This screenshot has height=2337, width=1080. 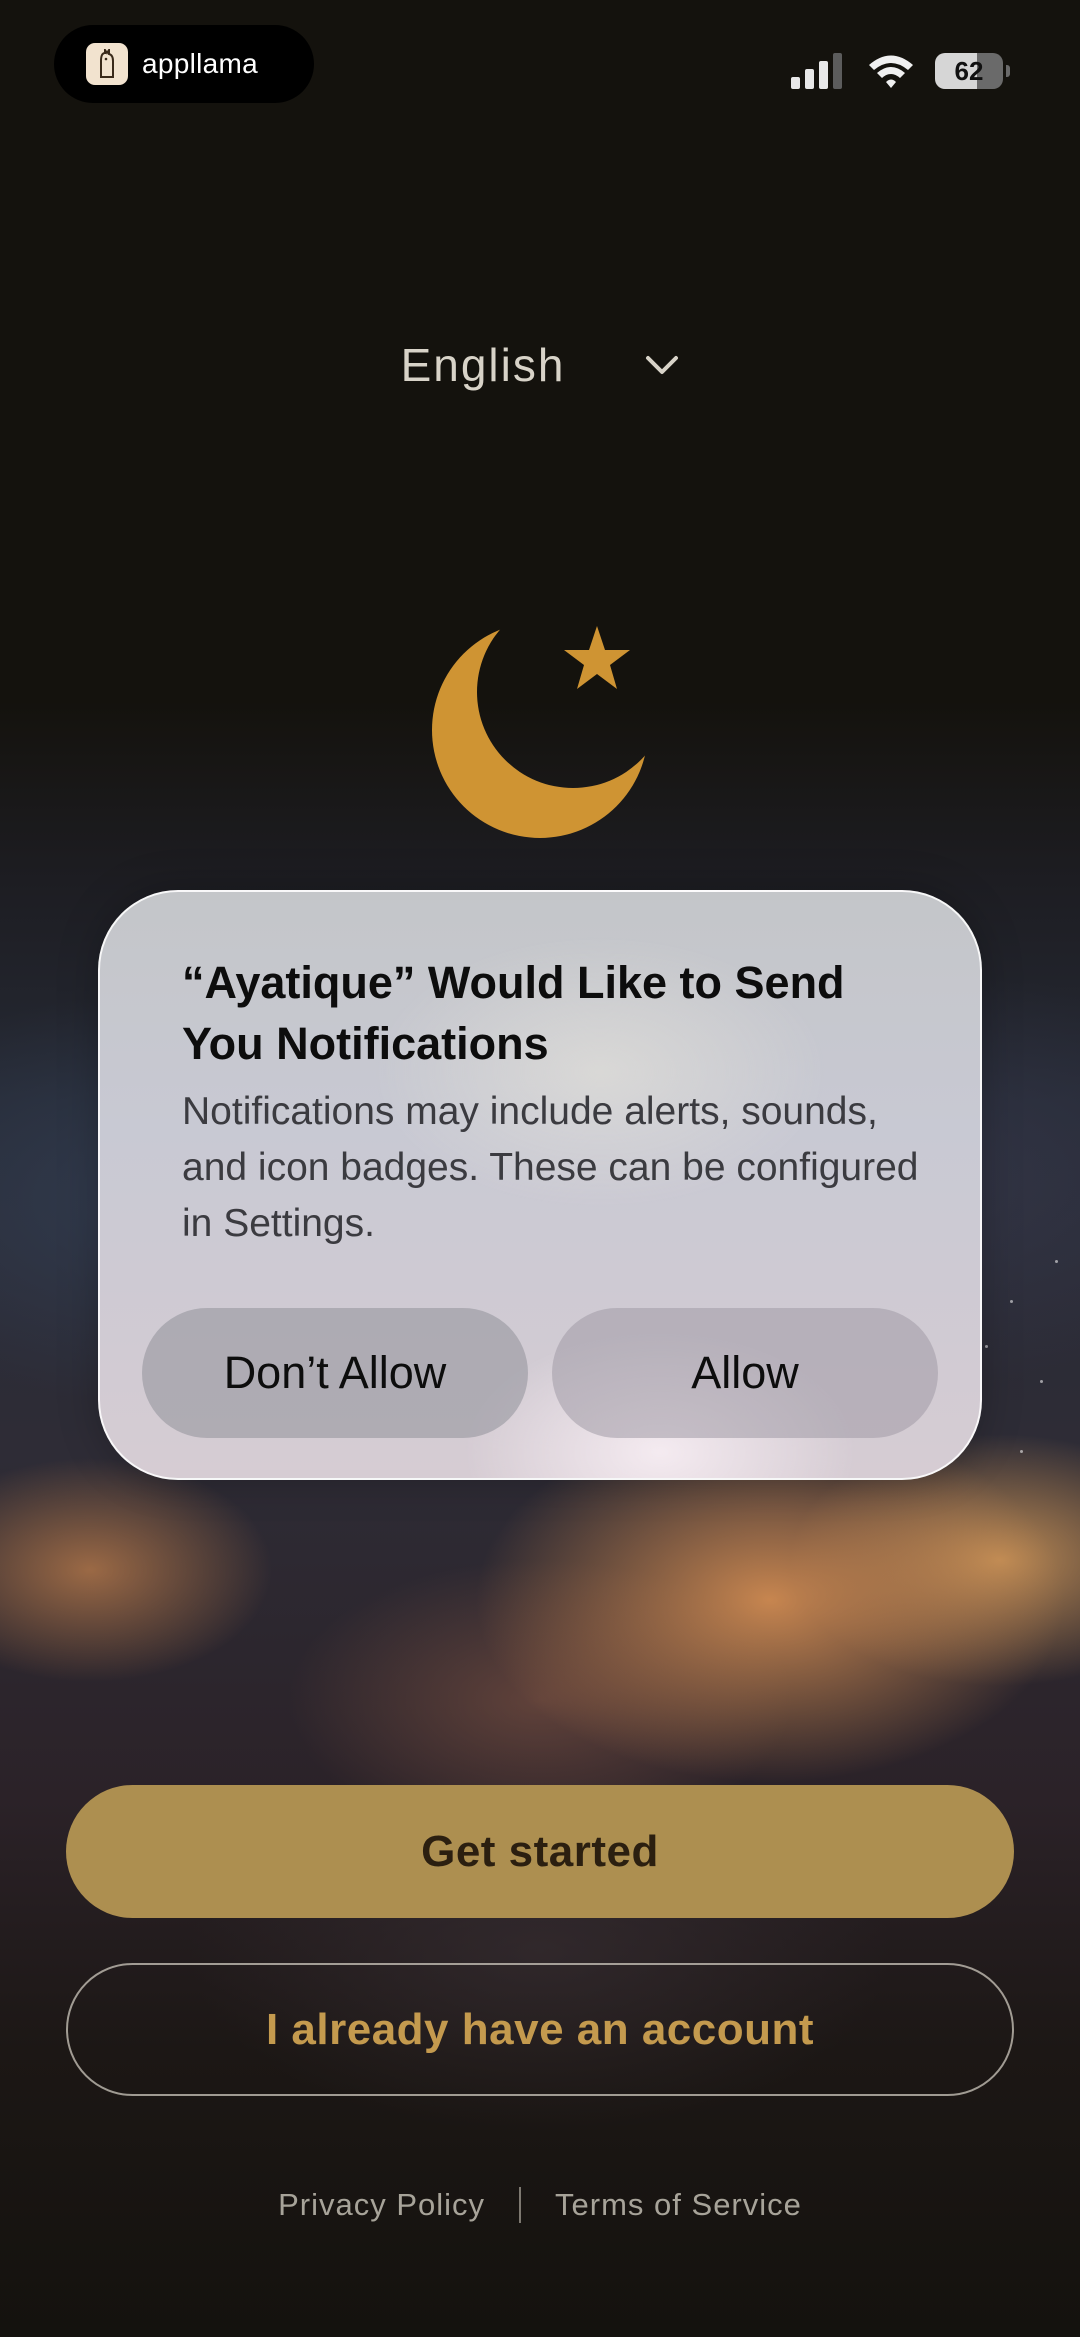 I want to click on language-label: English, so click(x=483, y=365).